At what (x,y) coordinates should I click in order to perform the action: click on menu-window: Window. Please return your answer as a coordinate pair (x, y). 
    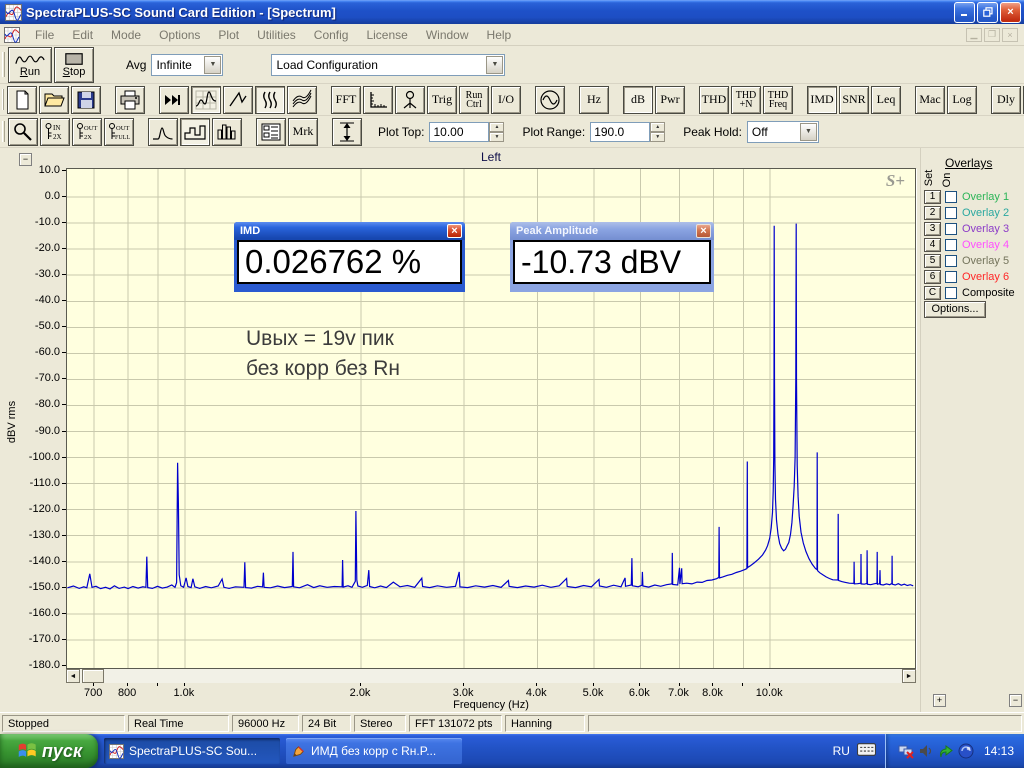
    Looking at the image, I should click on (447, 35).